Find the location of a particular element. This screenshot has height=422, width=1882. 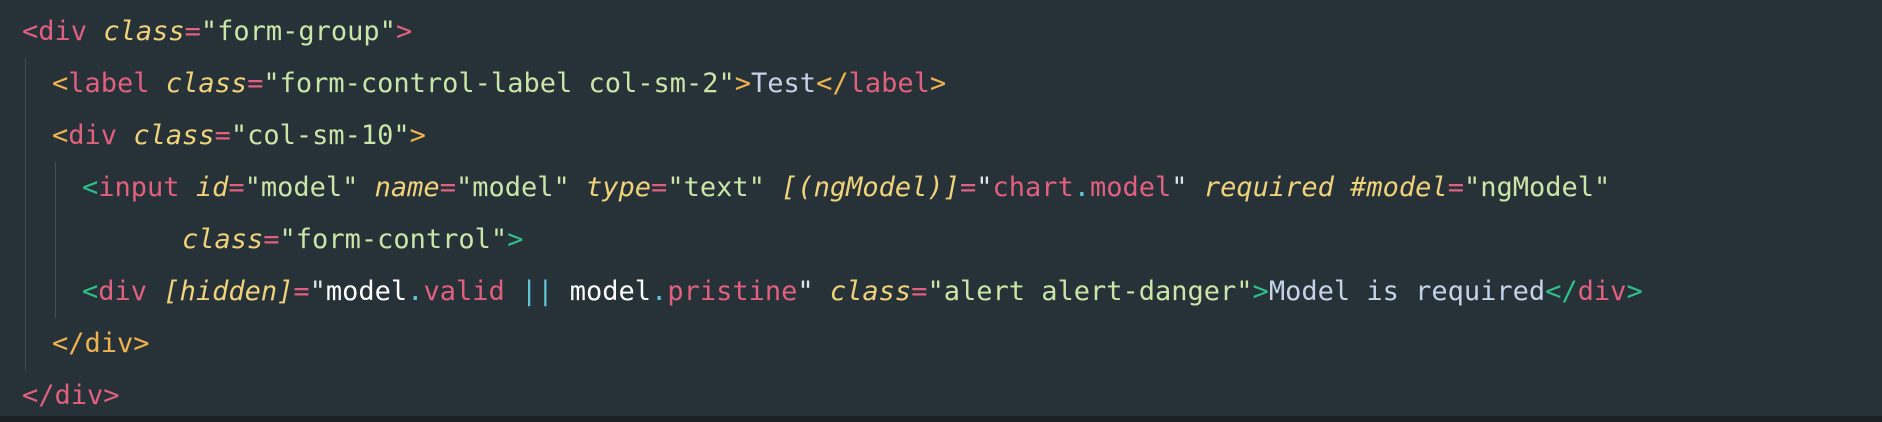

code-token: id is located at coordinates (212, 187).